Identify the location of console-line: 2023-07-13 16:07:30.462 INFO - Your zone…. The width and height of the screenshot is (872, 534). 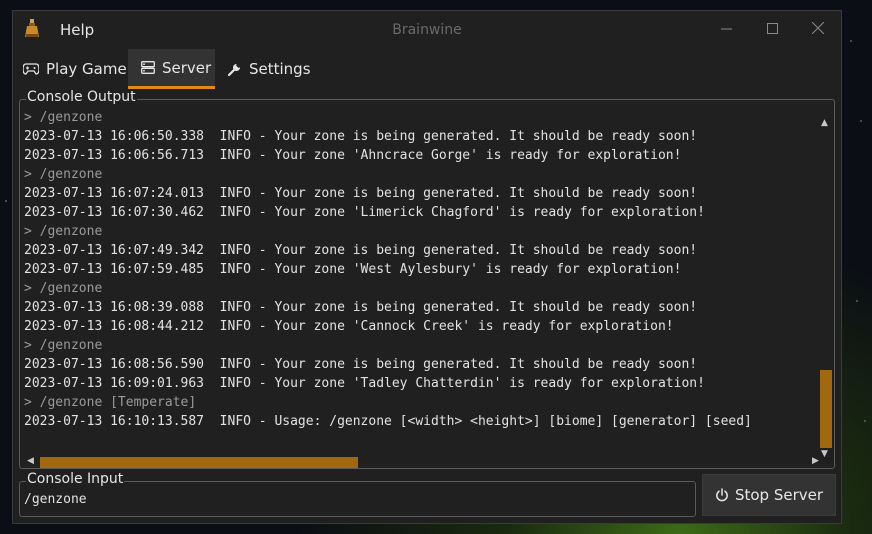
(364, 212).